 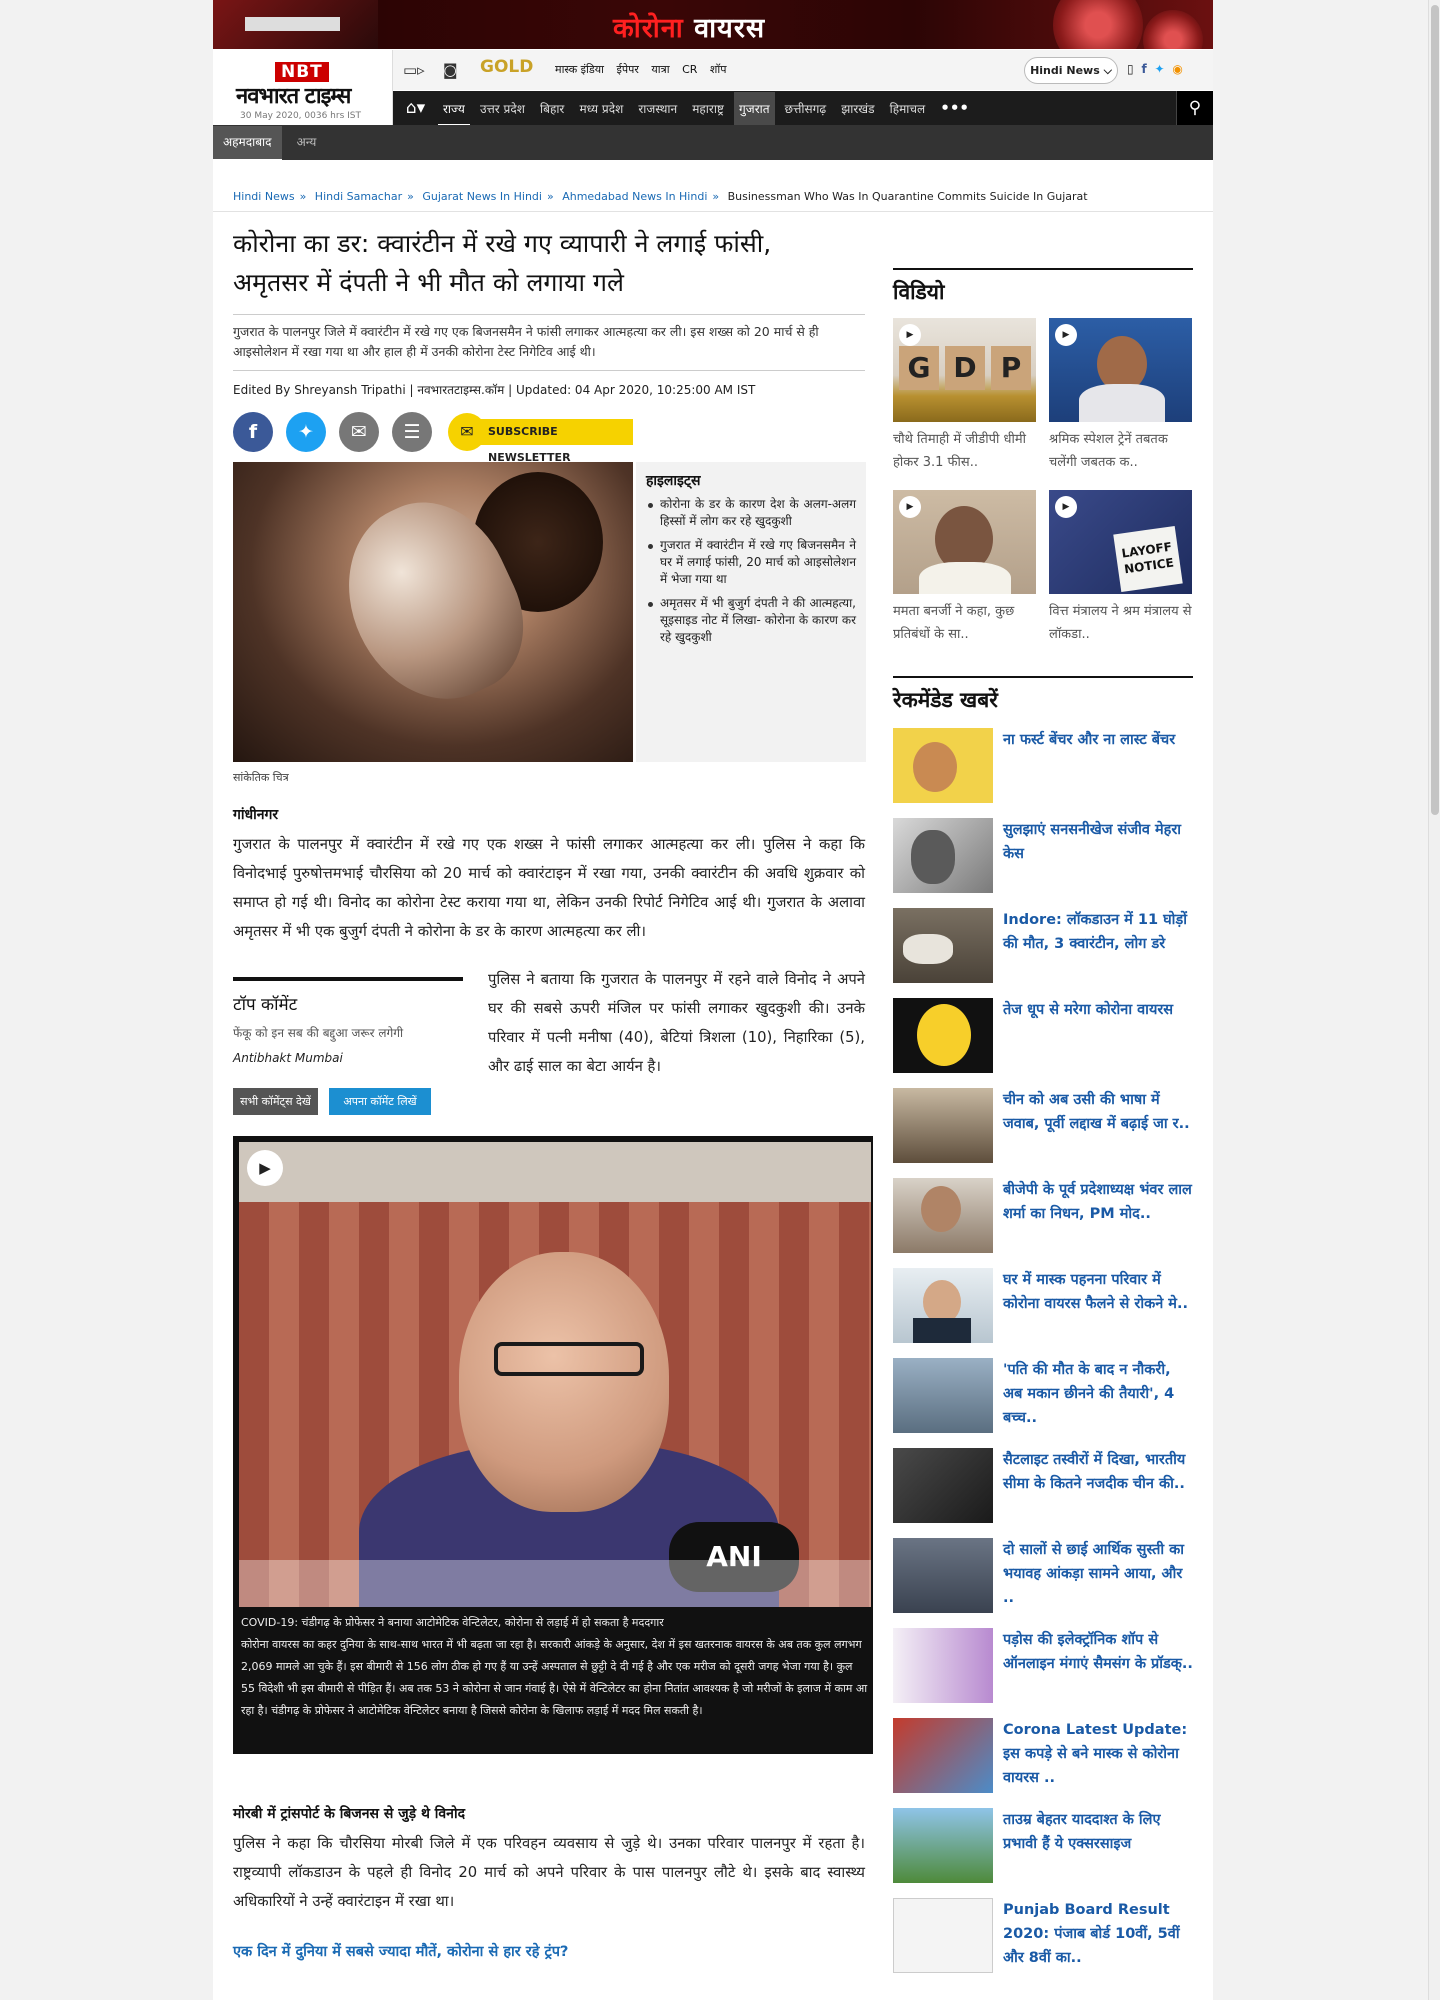 What do you see at coordinates (1143, 69) in the screenshot?
I see `facebook-icon: f` at bounding box center [1143, 69].